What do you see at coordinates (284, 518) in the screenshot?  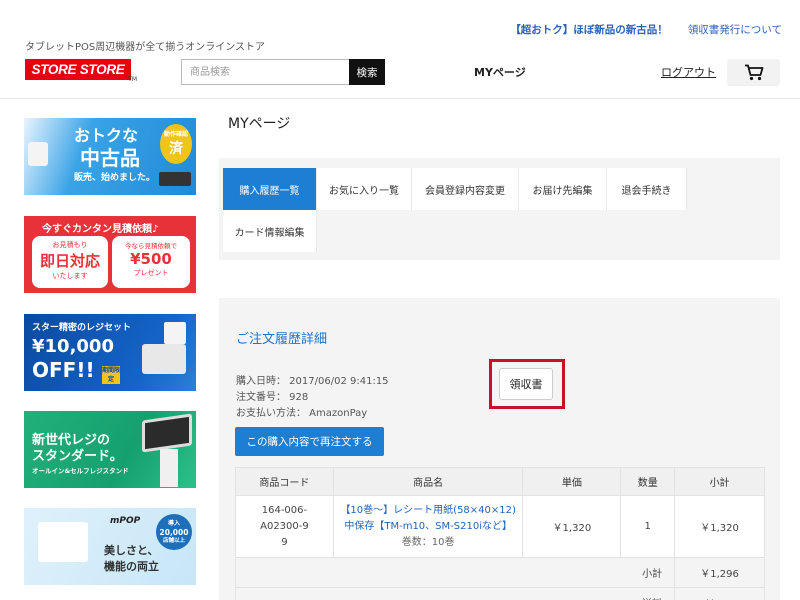 I see `product-code-line: 164-006-A02300-9` at bounding box center [284, 518].